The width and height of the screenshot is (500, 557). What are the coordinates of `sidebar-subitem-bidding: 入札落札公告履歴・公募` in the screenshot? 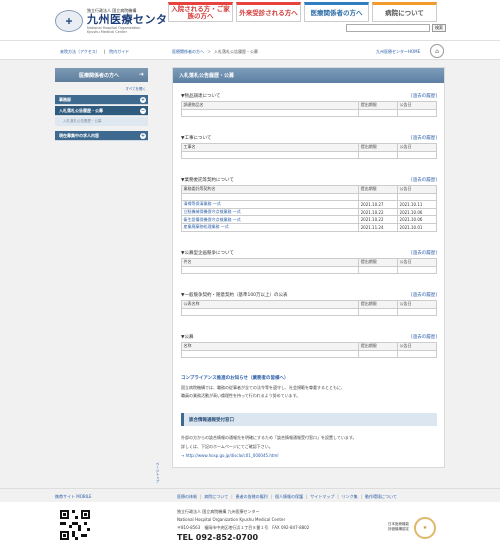 It's located at (101, 121).